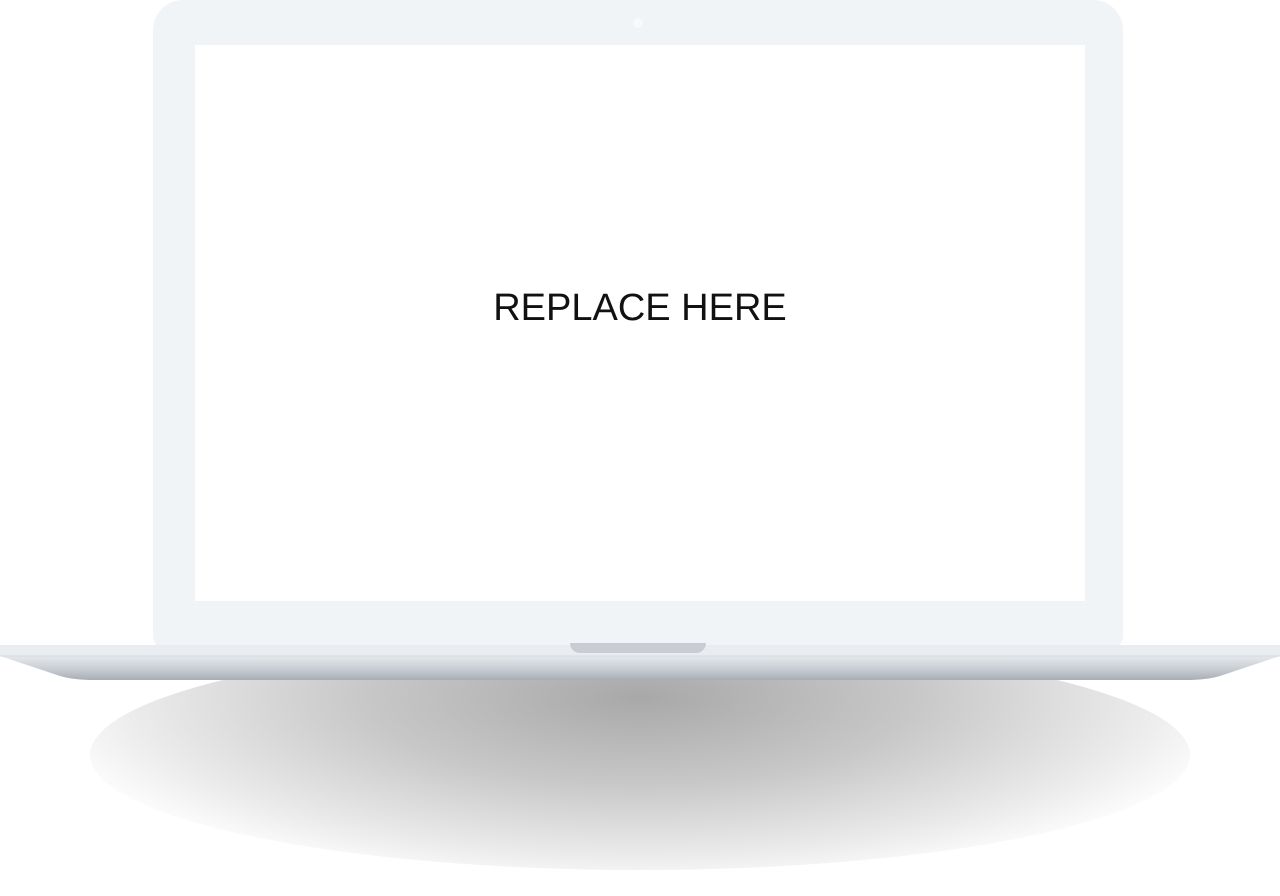 This screenshot has width=1280, height=896. What do you see at coordinates (640, 307) in the screenshot?
I see `screen-placeholder-text: REPLACE HERE` at bounding box center [640, 307].